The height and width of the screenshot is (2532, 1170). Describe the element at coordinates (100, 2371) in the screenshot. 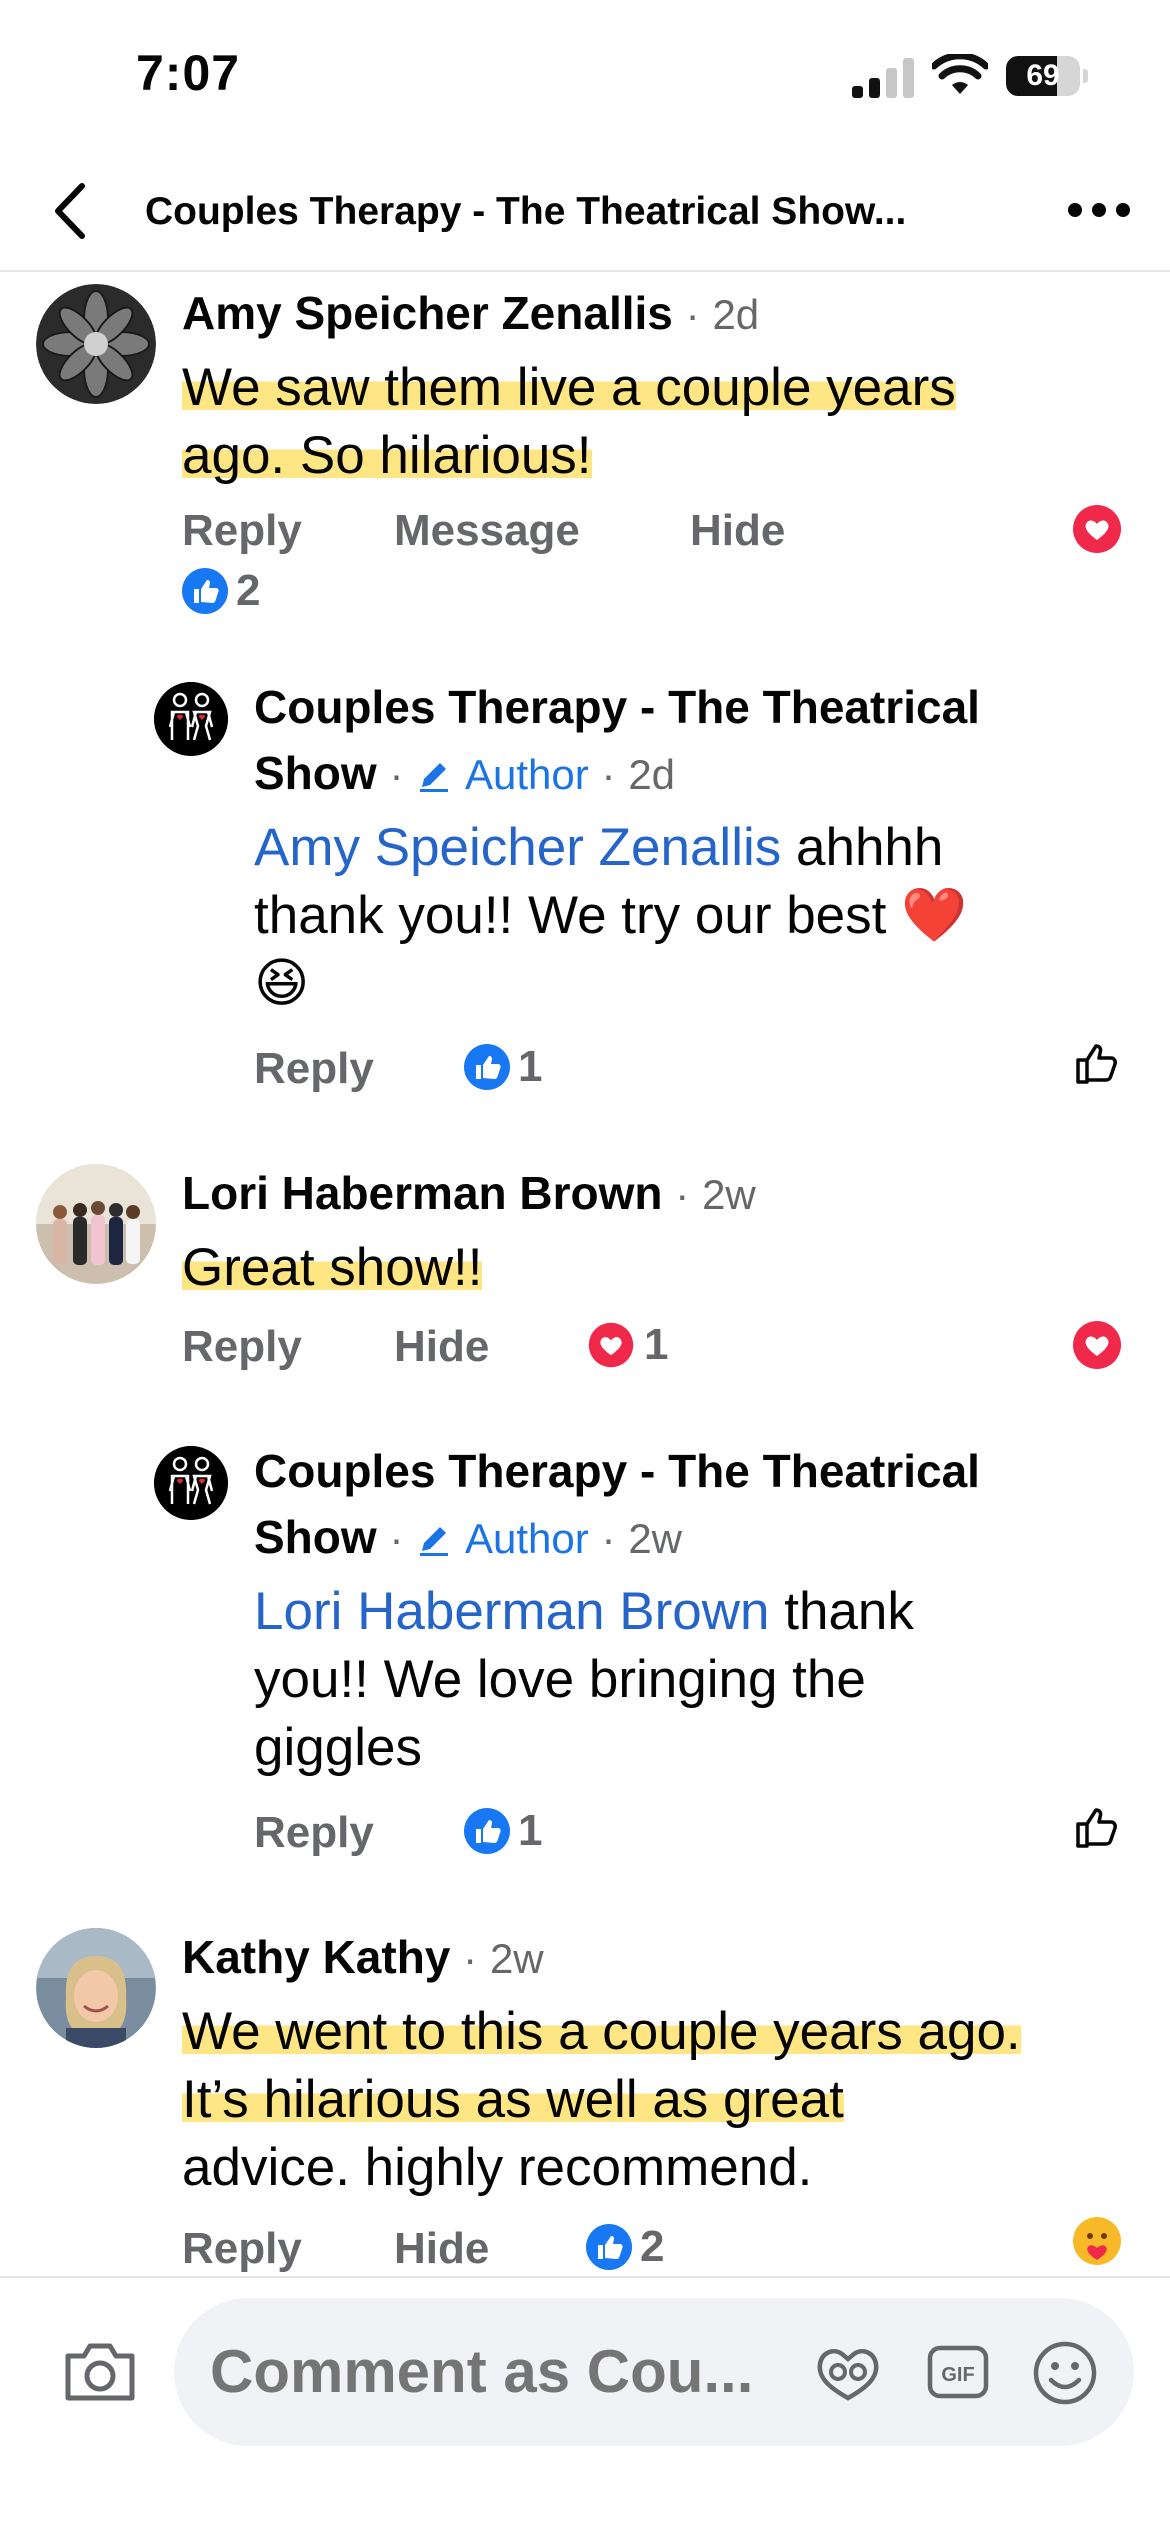

I see `camera-icon` at that location.